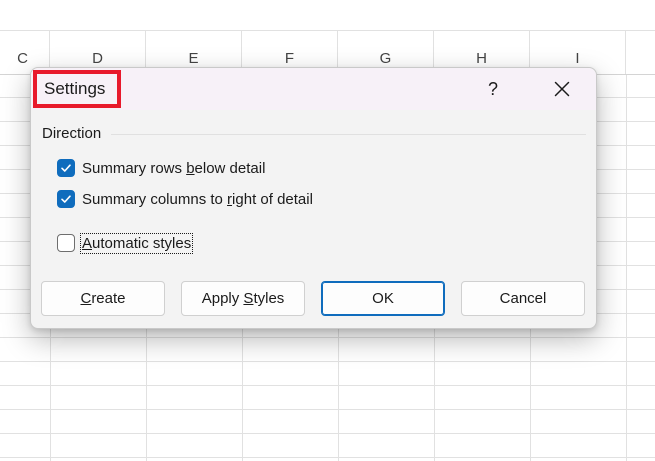 The height and width of the screenshot is (461, 655). I want to click on ribbon-strip, so click(327, 15).